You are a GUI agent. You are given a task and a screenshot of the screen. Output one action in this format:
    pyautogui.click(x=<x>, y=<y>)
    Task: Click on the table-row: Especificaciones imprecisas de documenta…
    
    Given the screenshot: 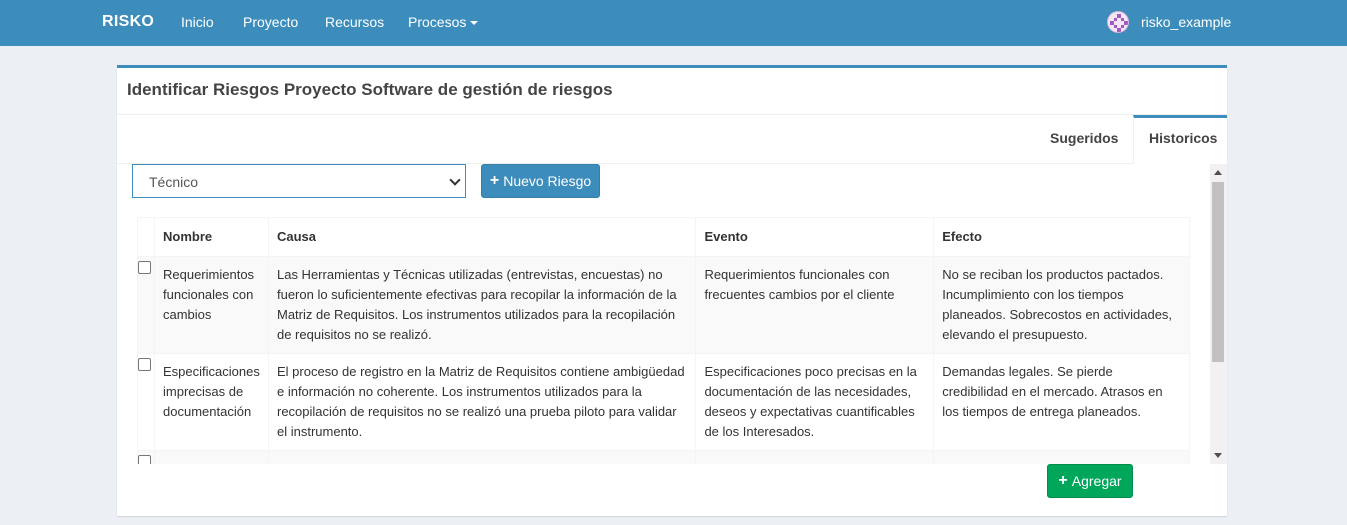 What is the action you would take?
    pyautogui.click(x=663, y=402)
    